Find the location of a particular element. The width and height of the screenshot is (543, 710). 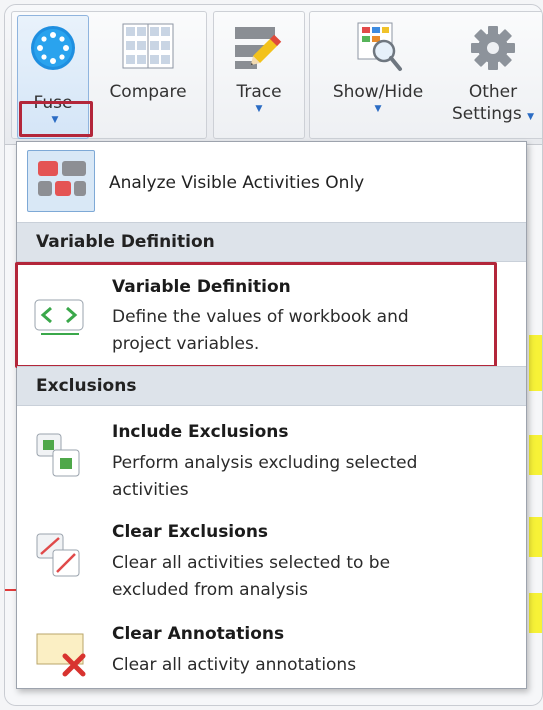

trace-label: Trace is located at coordinates (259, 92).